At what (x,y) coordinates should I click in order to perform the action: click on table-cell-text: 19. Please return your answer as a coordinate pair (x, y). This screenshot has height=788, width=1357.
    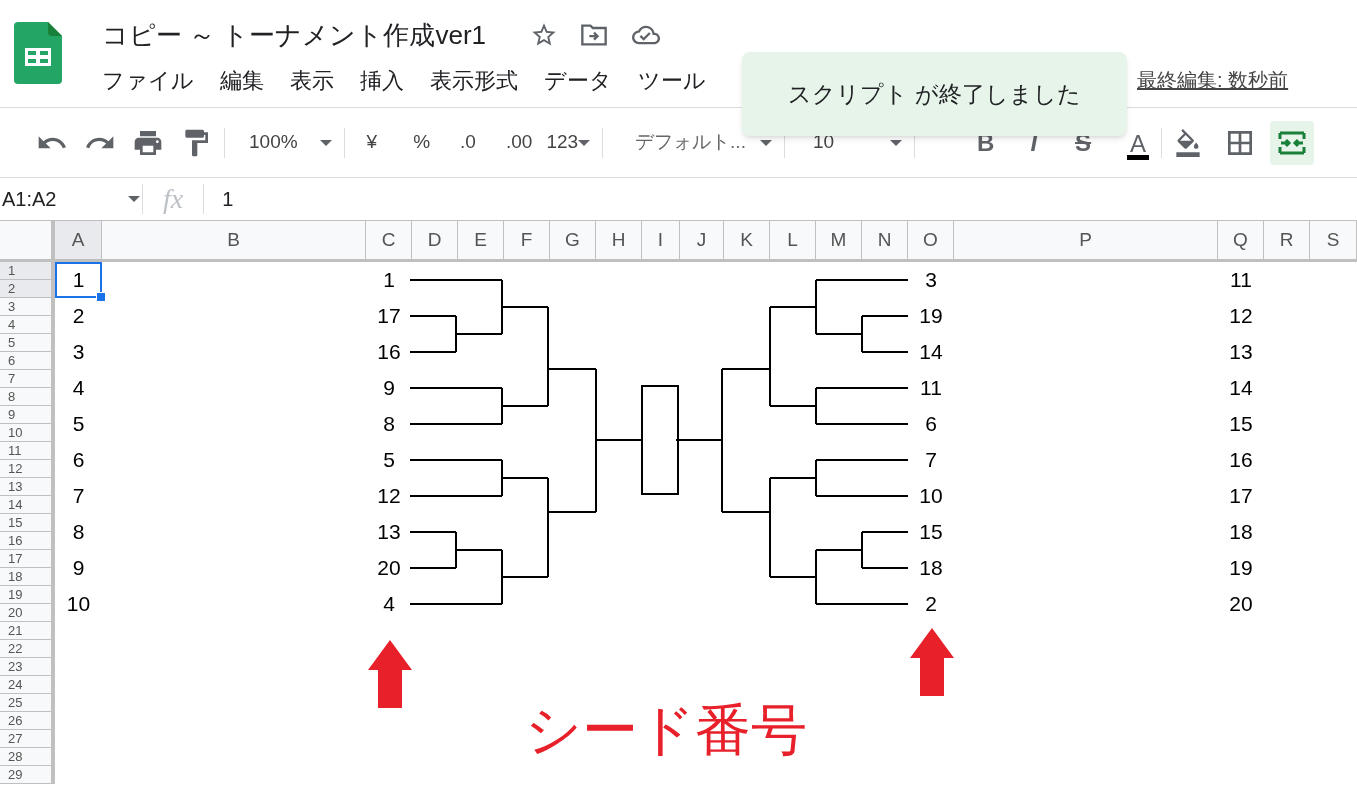
    Looking at the image, I should click on (931, 316).